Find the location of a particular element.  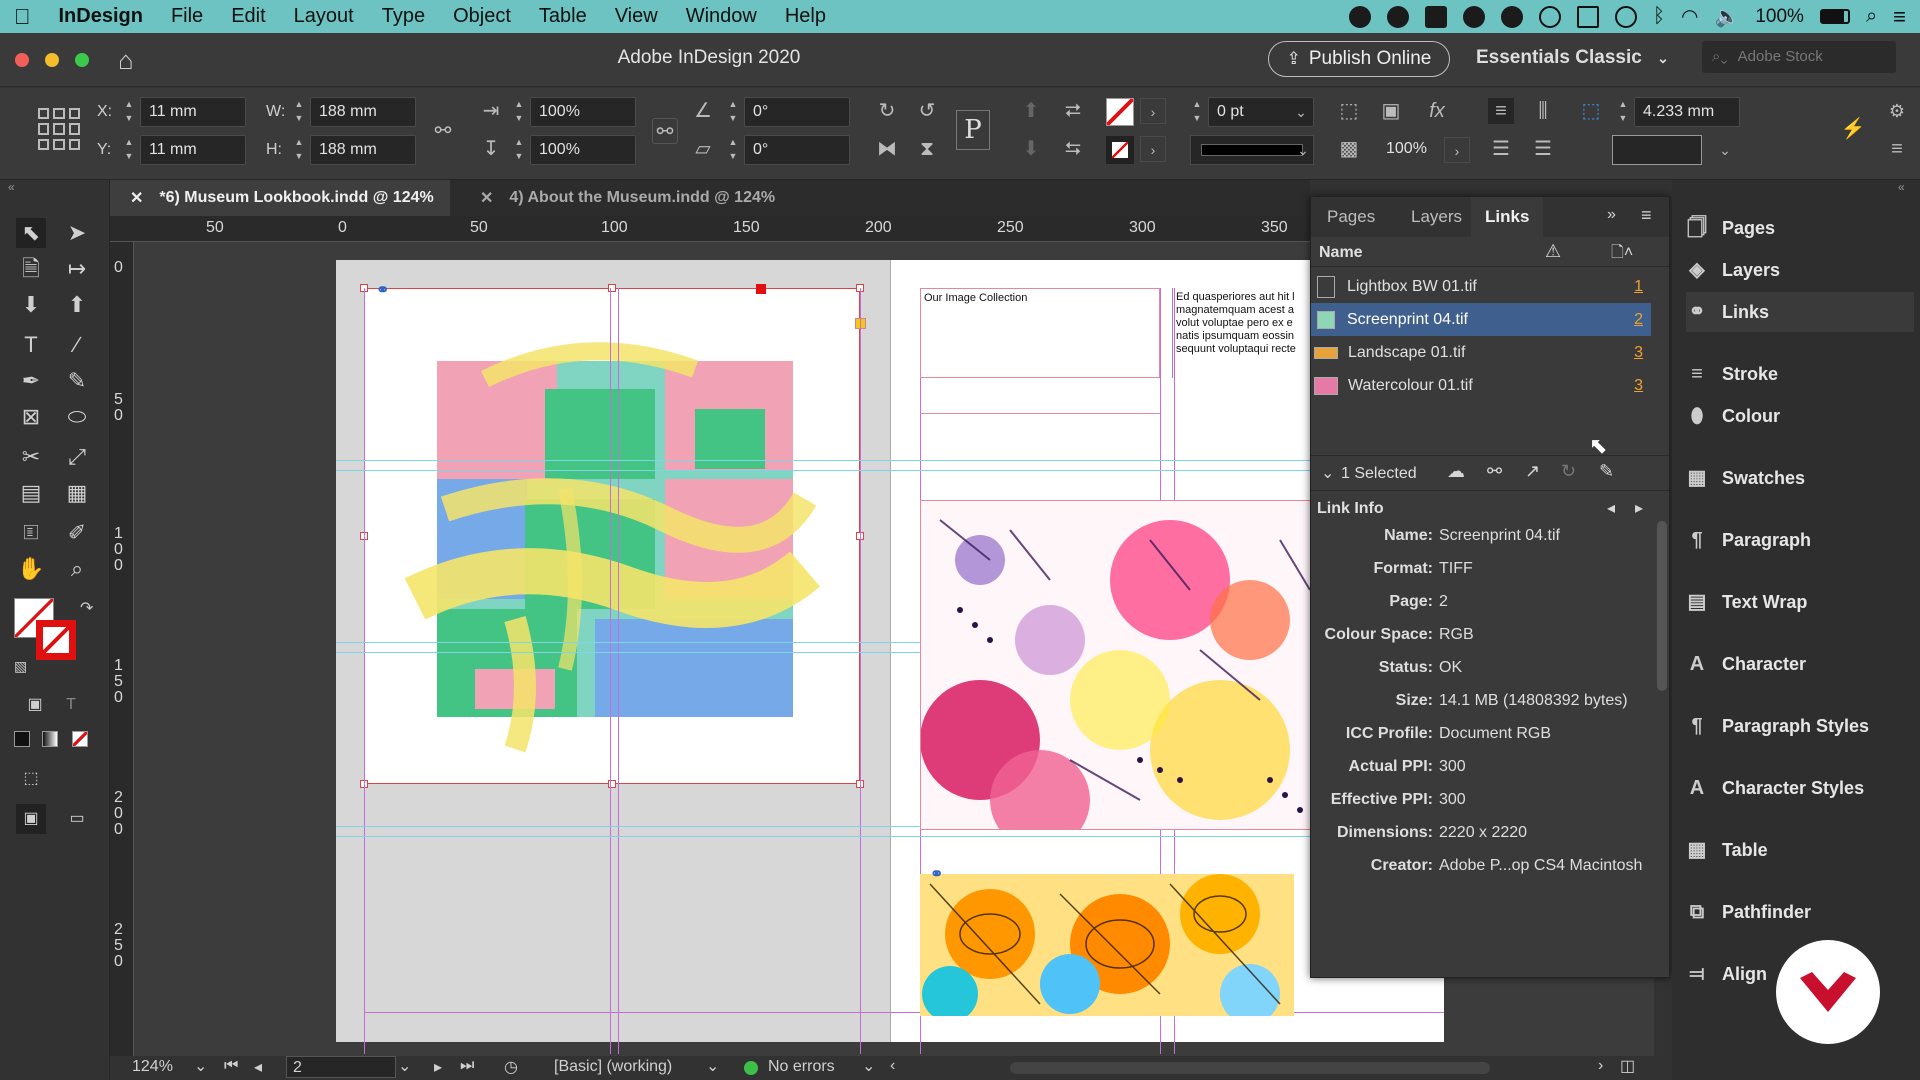

x-stepper: ▲ ▼ is located at coordinates (129, 112).